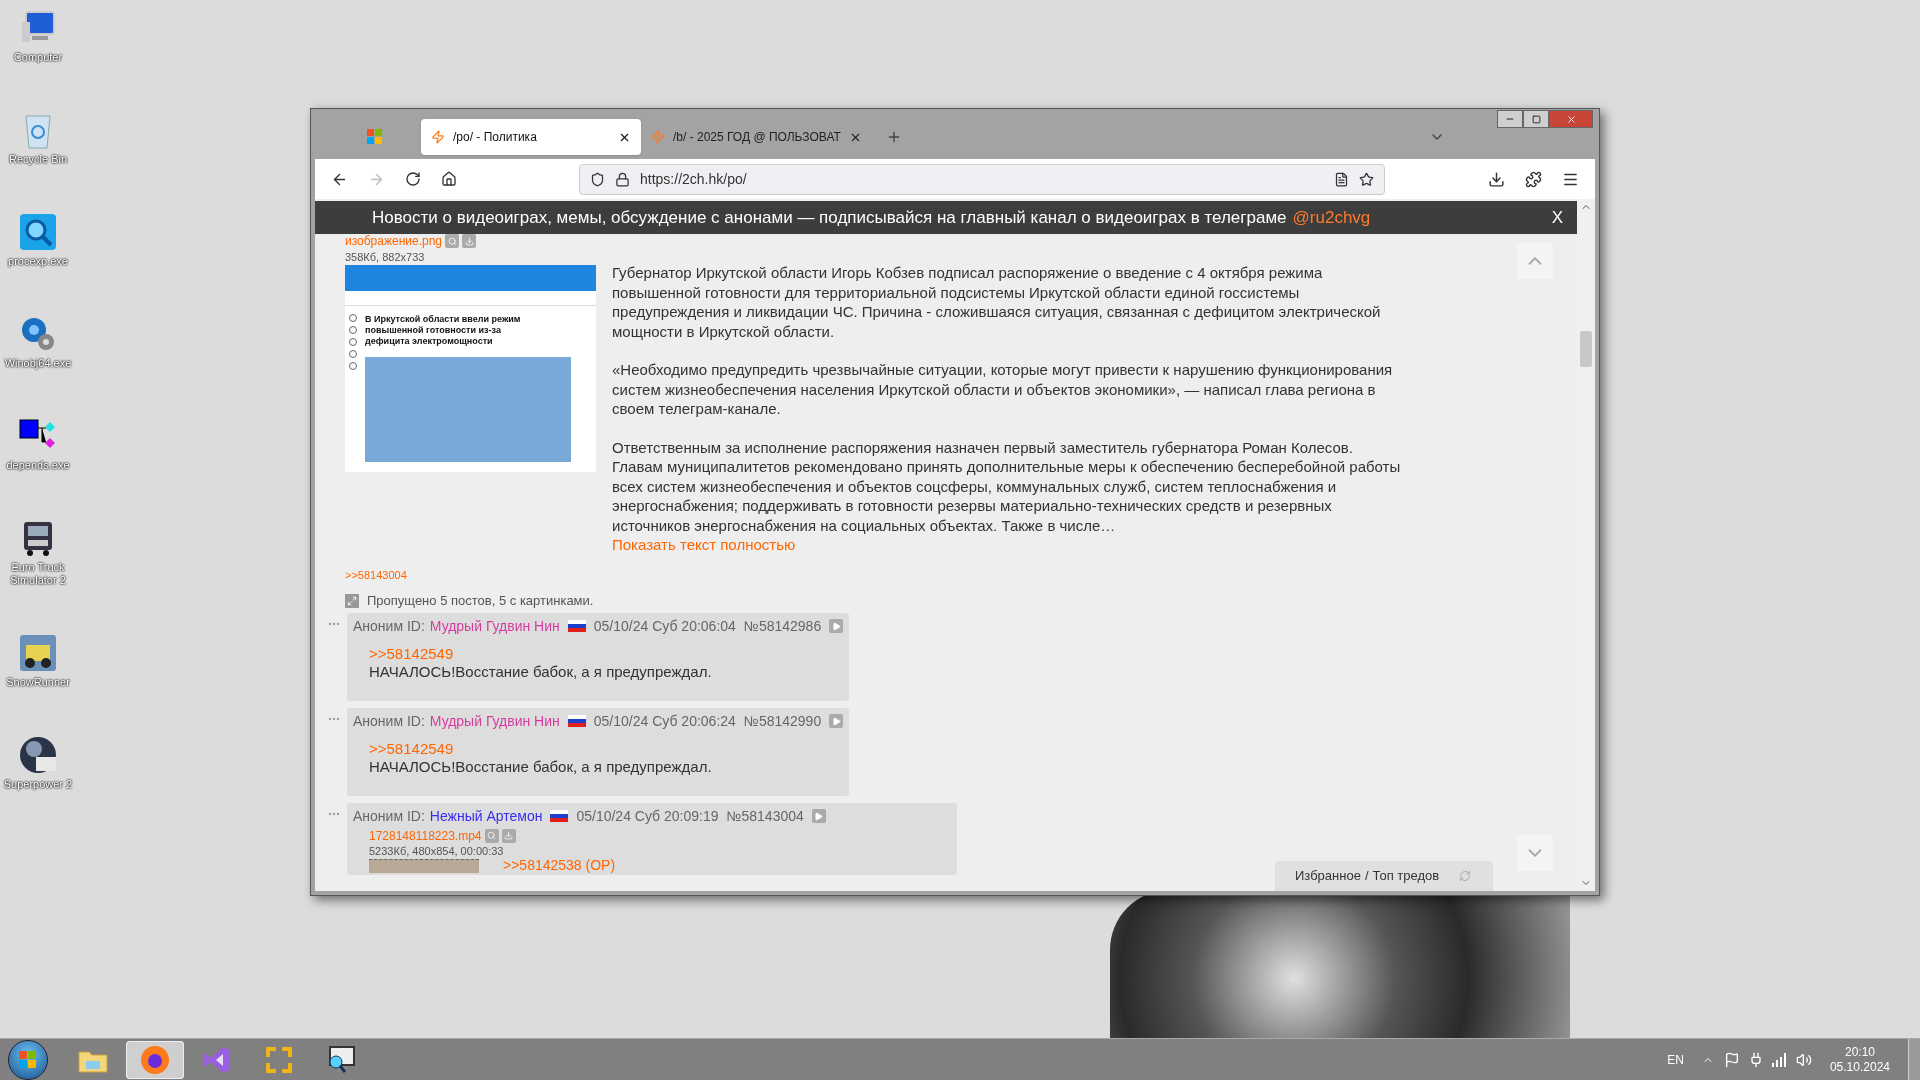 The height and width of the screenshot is (1080, 1920). What do you see at coordinates (1779, 1059) in the screenshot?
I see `signal-icon` at bounding box center [1779, 1059].